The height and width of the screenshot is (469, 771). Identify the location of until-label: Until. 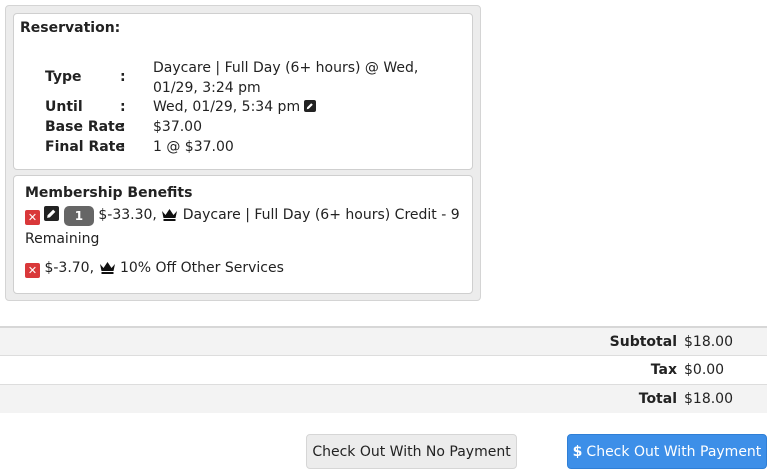
(64, 107).